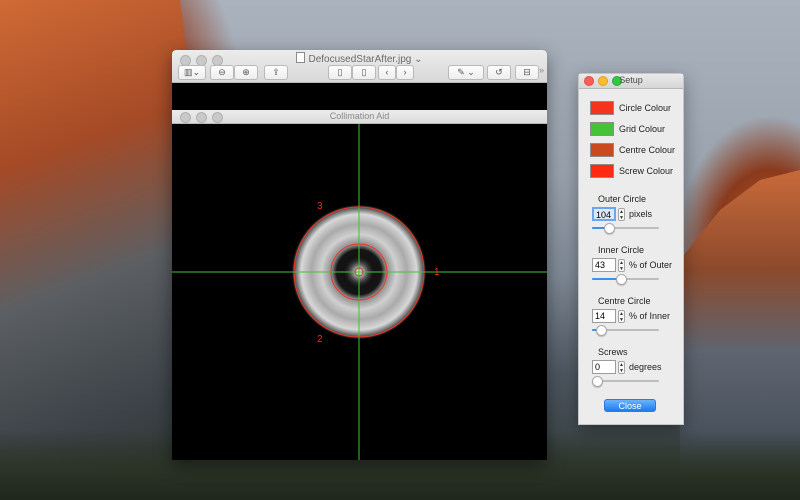 This screenshot has height=500, width=800. I want to click on outer-circle-row: 104 ▲ ▼ pixels, so click(622, 214).